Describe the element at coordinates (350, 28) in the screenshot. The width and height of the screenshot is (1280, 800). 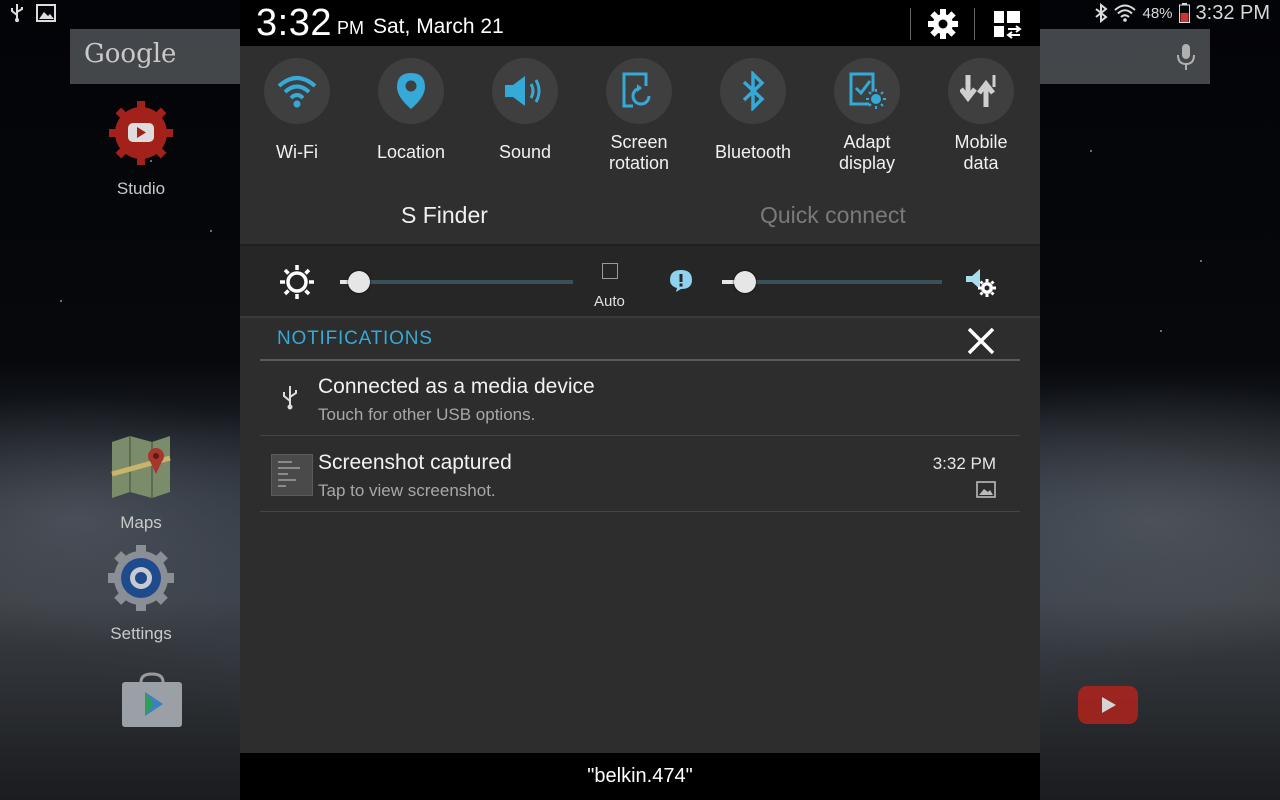
I see `shade-ampm: PM` at that location.